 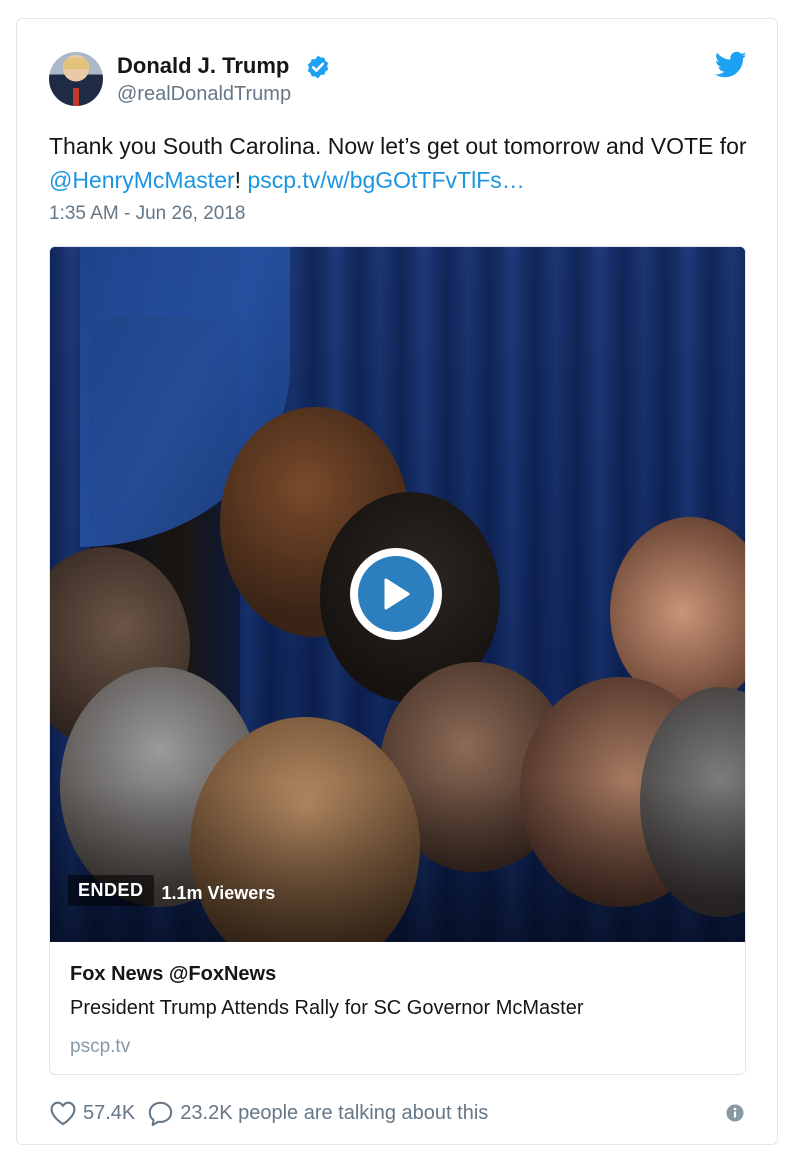 What do you see at coordinates (203, 66) in the screenshot?
I see `author-name: Donald J. Trump` at bounding box center [203, 66].